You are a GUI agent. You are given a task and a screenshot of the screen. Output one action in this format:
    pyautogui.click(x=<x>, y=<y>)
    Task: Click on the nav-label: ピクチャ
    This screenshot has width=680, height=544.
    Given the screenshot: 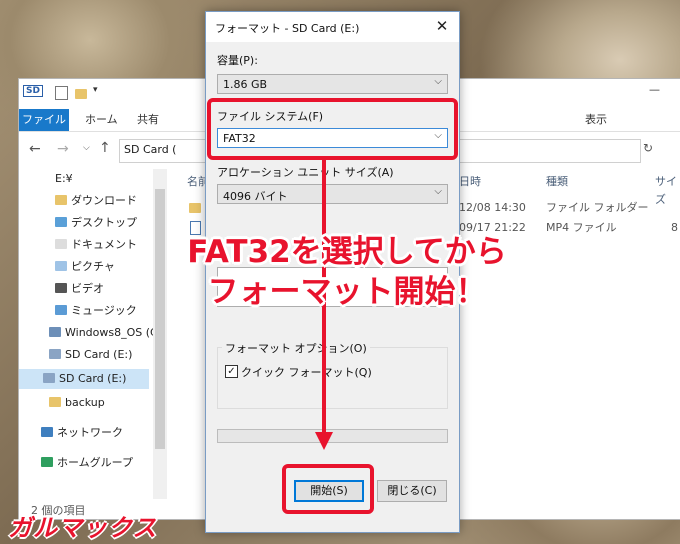 What is the action you would take?
    pyautogui.click(x=93, y=266)
    